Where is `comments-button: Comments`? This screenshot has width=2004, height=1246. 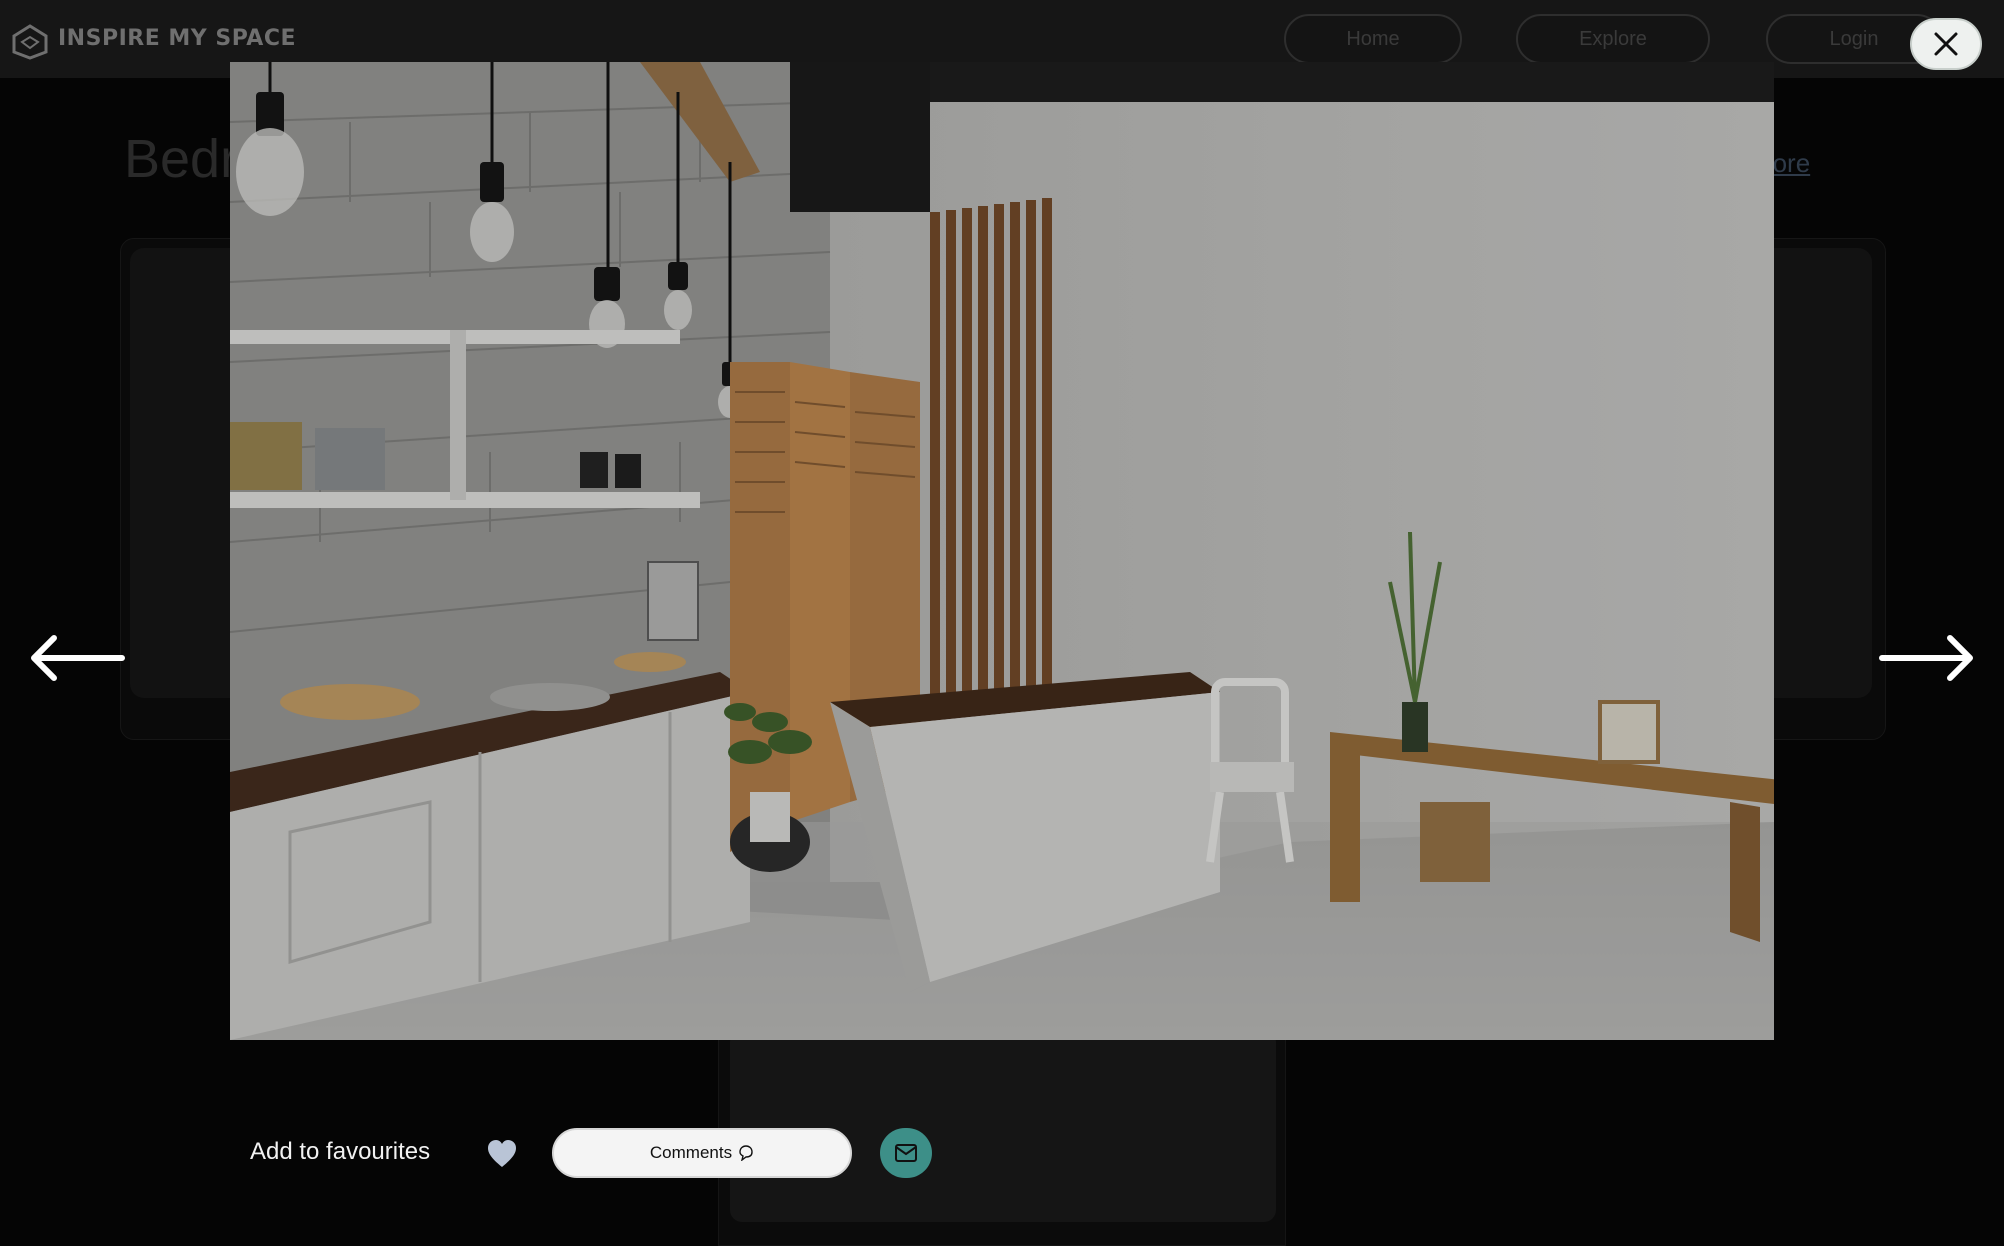 comments-button: Comments is located at coordinates (702, 1153).